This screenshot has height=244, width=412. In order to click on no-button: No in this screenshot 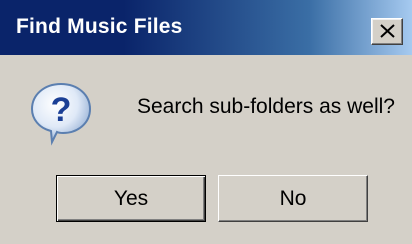, I will do `click(293, 198)`.